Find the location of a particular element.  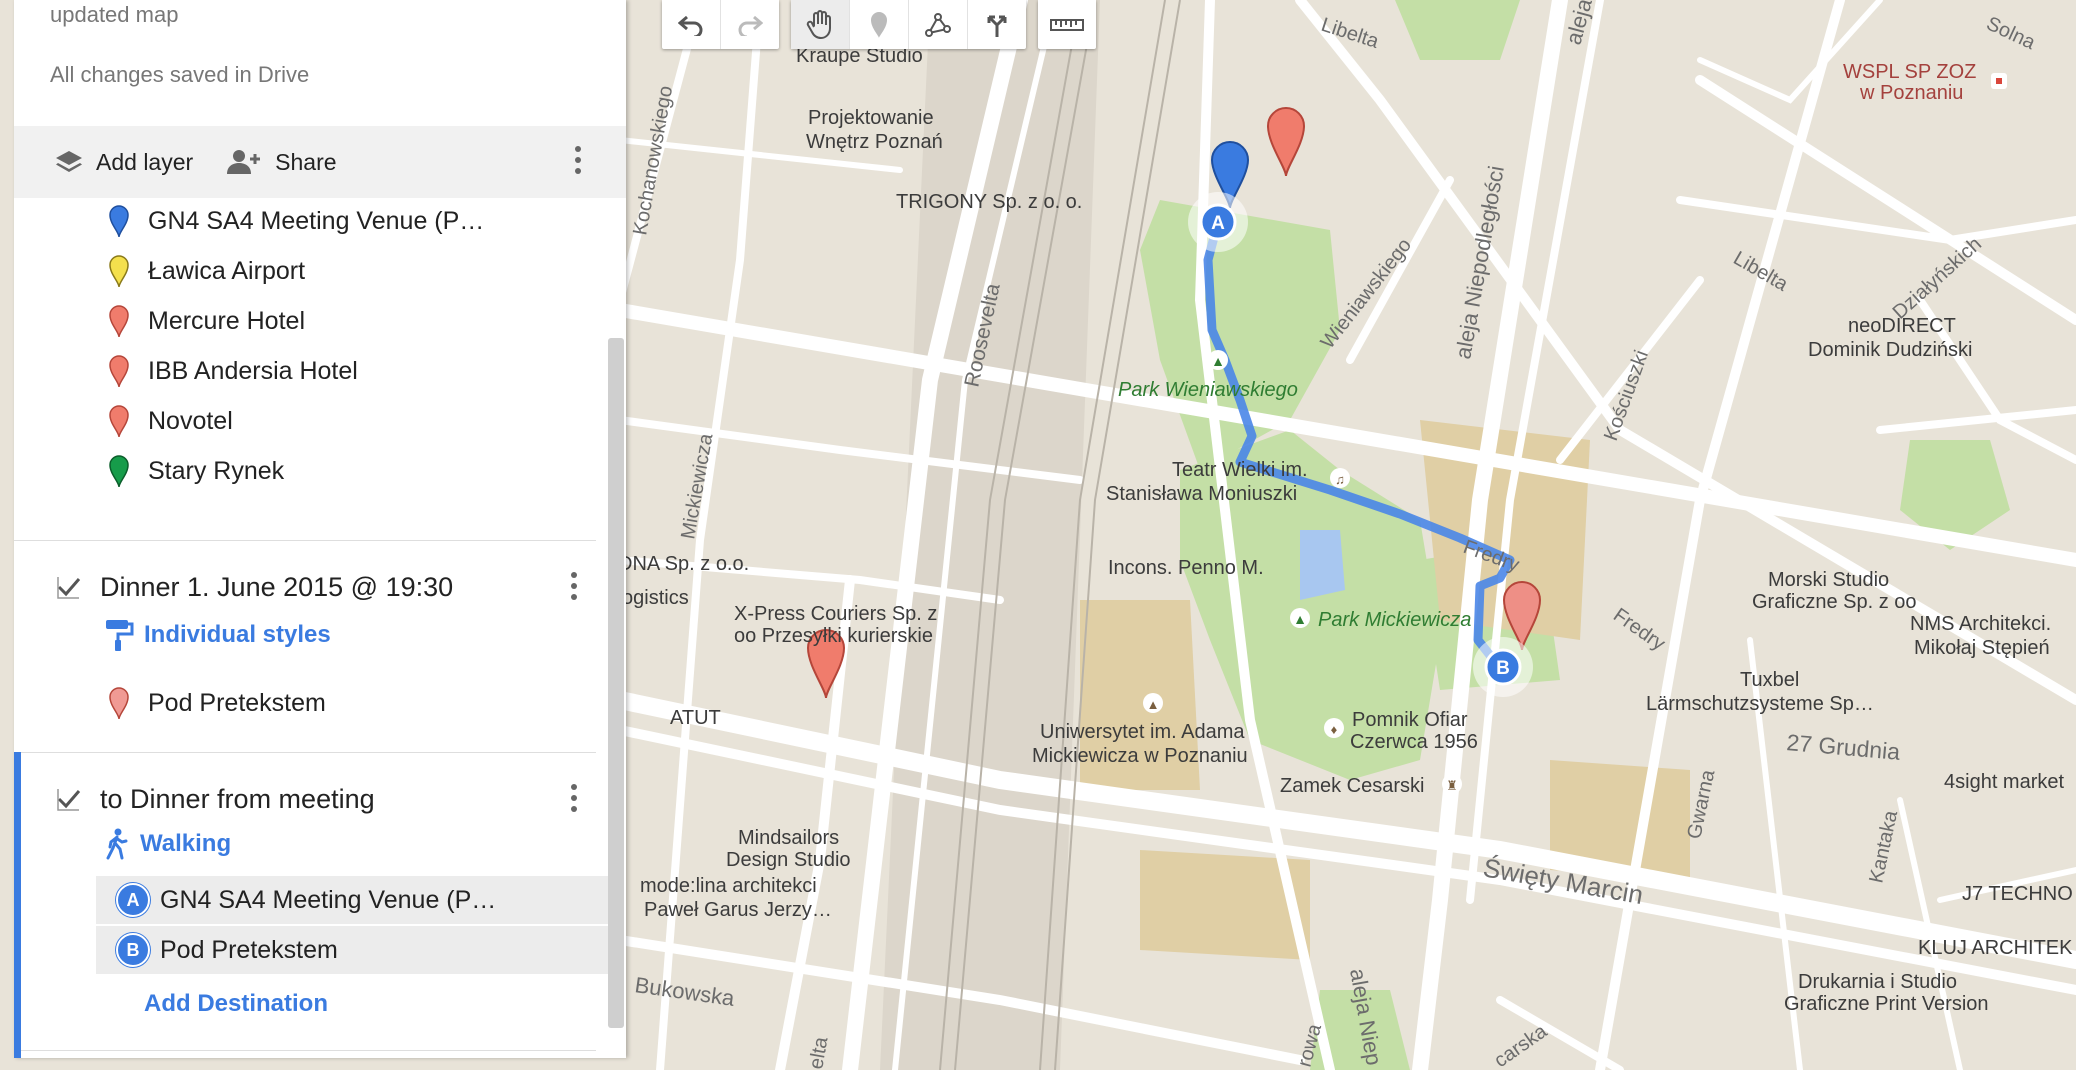

svg-text: Zamek Cesarski is located at coordinates (1352, 786).